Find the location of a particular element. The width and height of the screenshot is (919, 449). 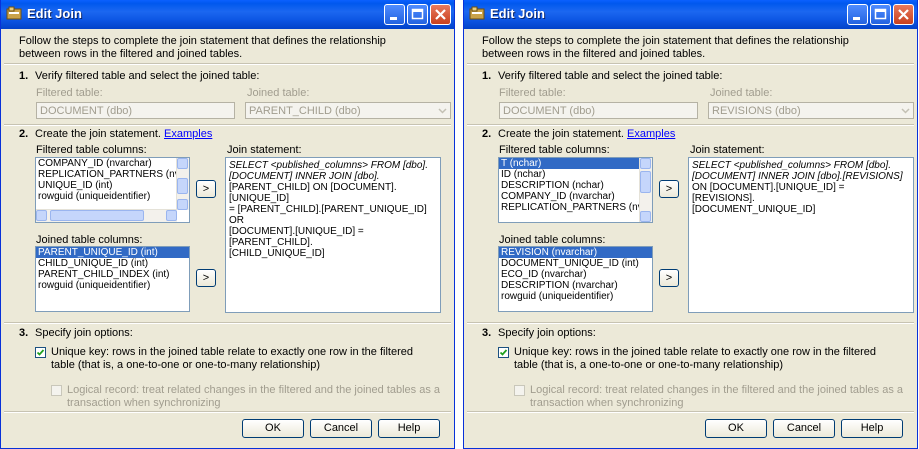

checkbox-checked-icon is located at coordinates (503, 352).